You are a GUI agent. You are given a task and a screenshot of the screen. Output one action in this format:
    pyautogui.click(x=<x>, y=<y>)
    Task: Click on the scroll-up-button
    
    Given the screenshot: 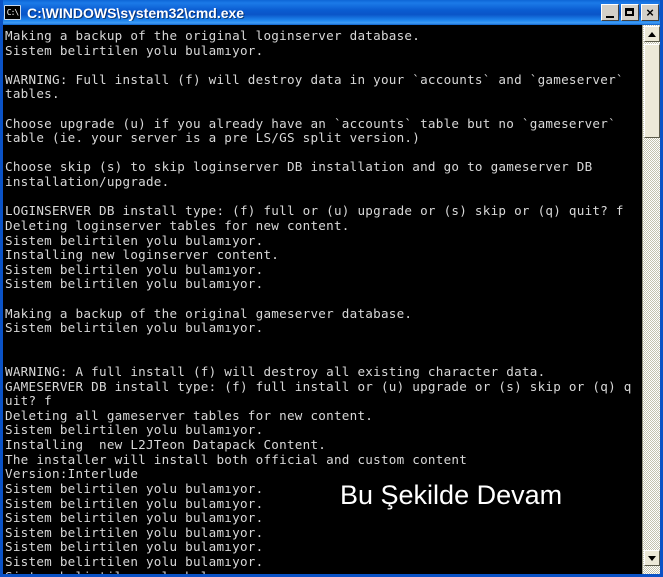 What is the action you would take?
    pyautogui.click(x=652, y=34)
    